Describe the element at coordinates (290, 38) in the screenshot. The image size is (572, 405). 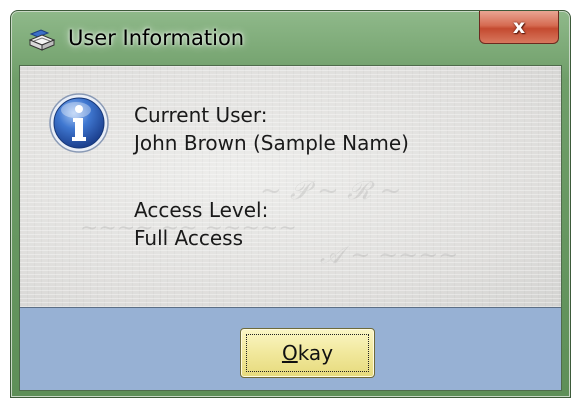
I see `title-bar: User Information x` at that location.